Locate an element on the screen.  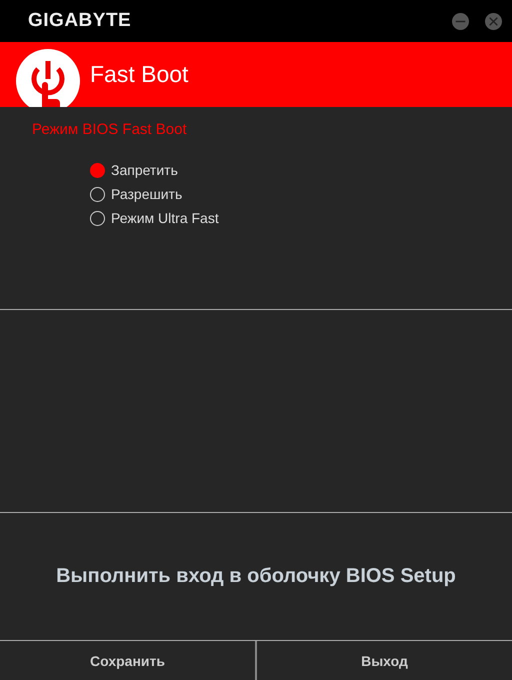
radio-option: Режим Ultra Fast is located at coordinates (285, 218).